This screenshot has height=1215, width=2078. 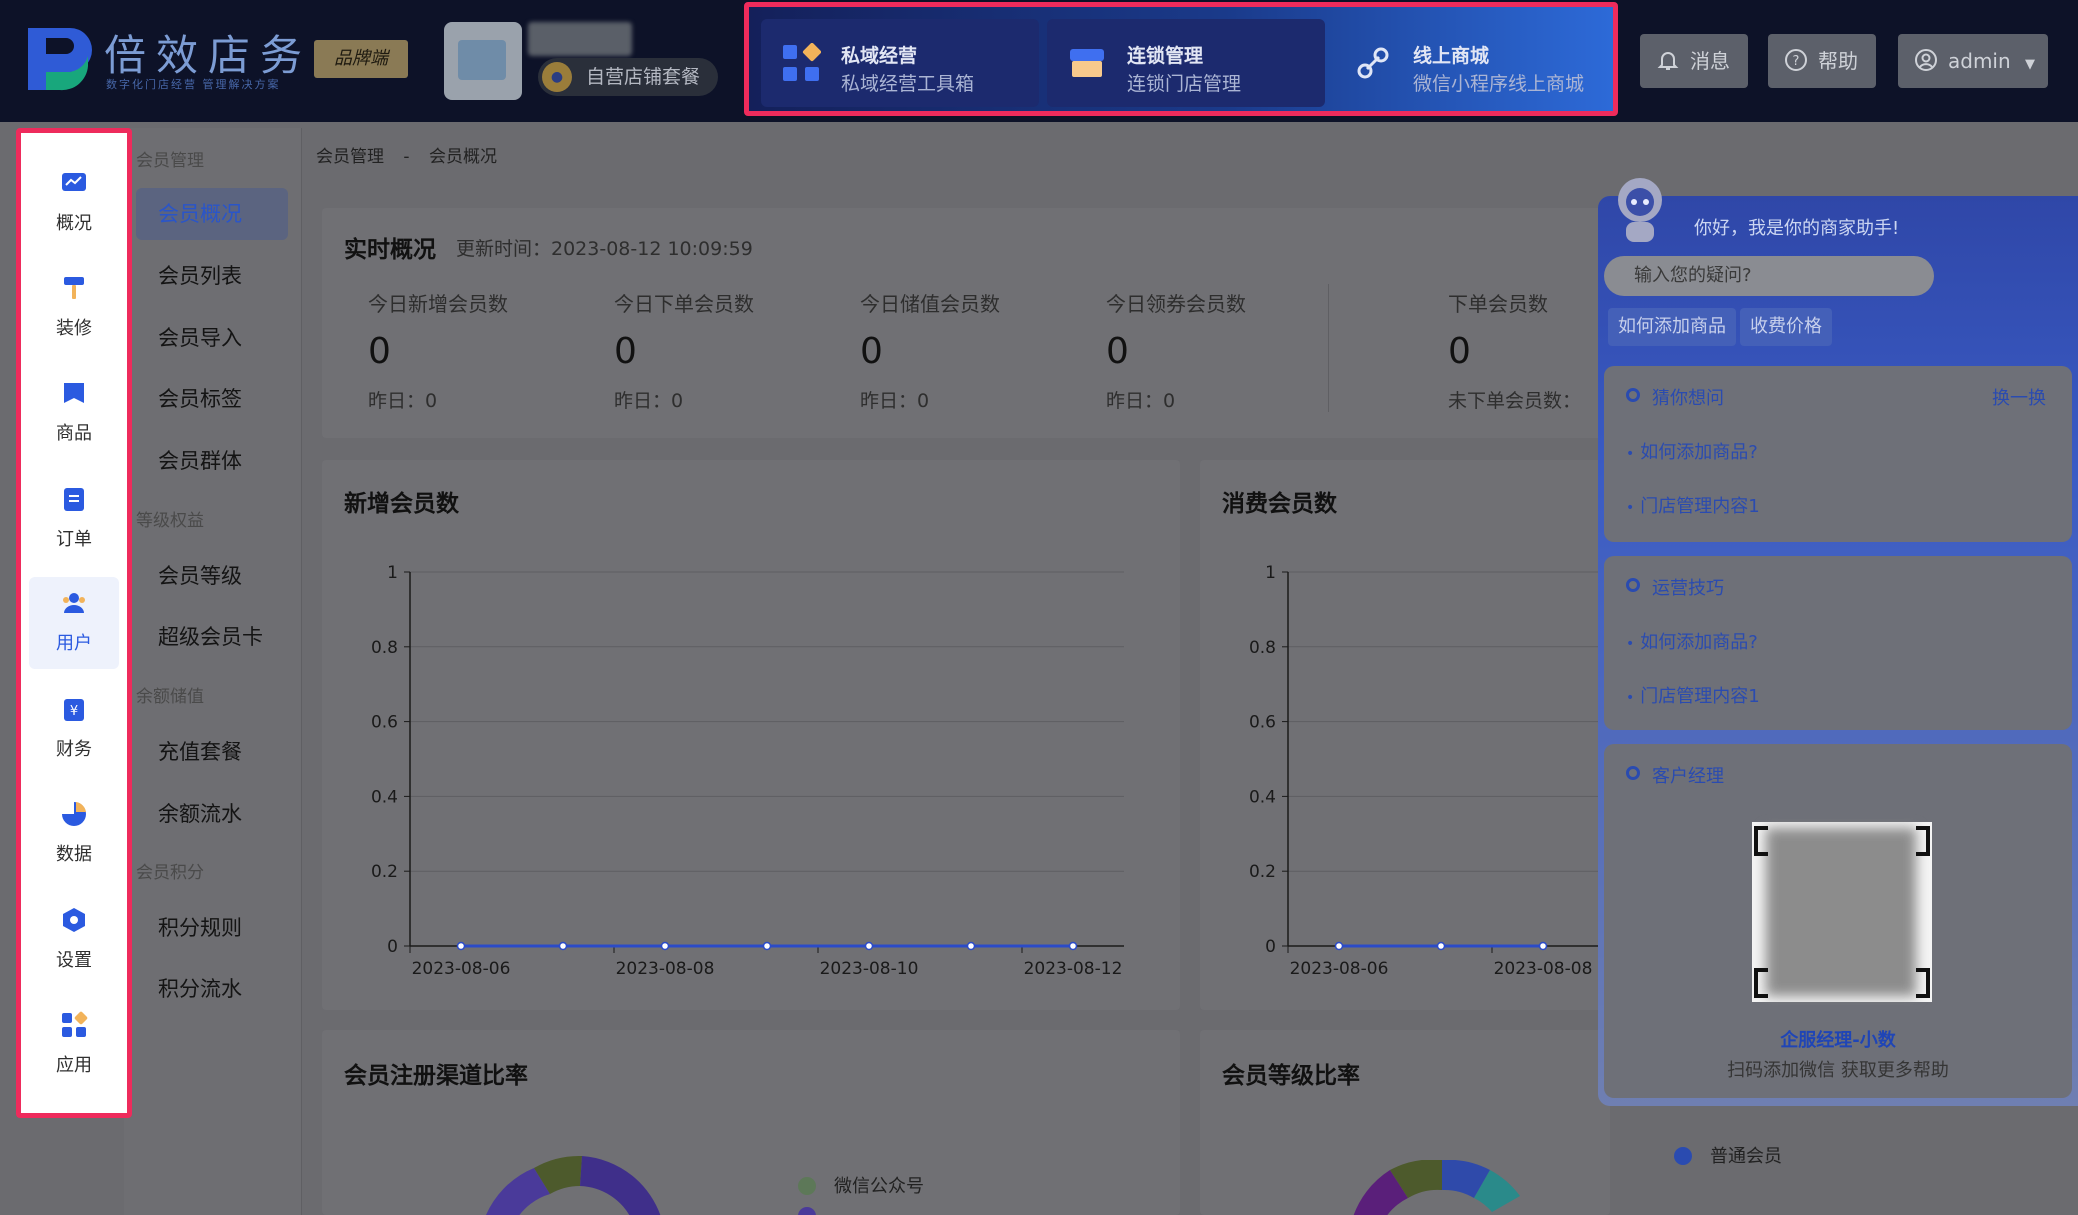 What do you see at coordinates (212, 338) in the screenshot?
I see `menu-item-member-import: 会员导入` at bounding box center [212, 338].